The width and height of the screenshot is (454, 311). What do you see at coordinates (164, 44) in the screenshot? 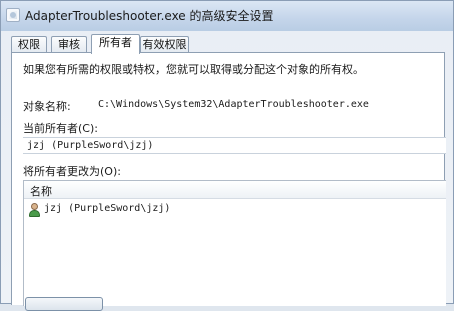
I see `tab-effective-permissions: 有效权限` at bounding box center [164, 44].